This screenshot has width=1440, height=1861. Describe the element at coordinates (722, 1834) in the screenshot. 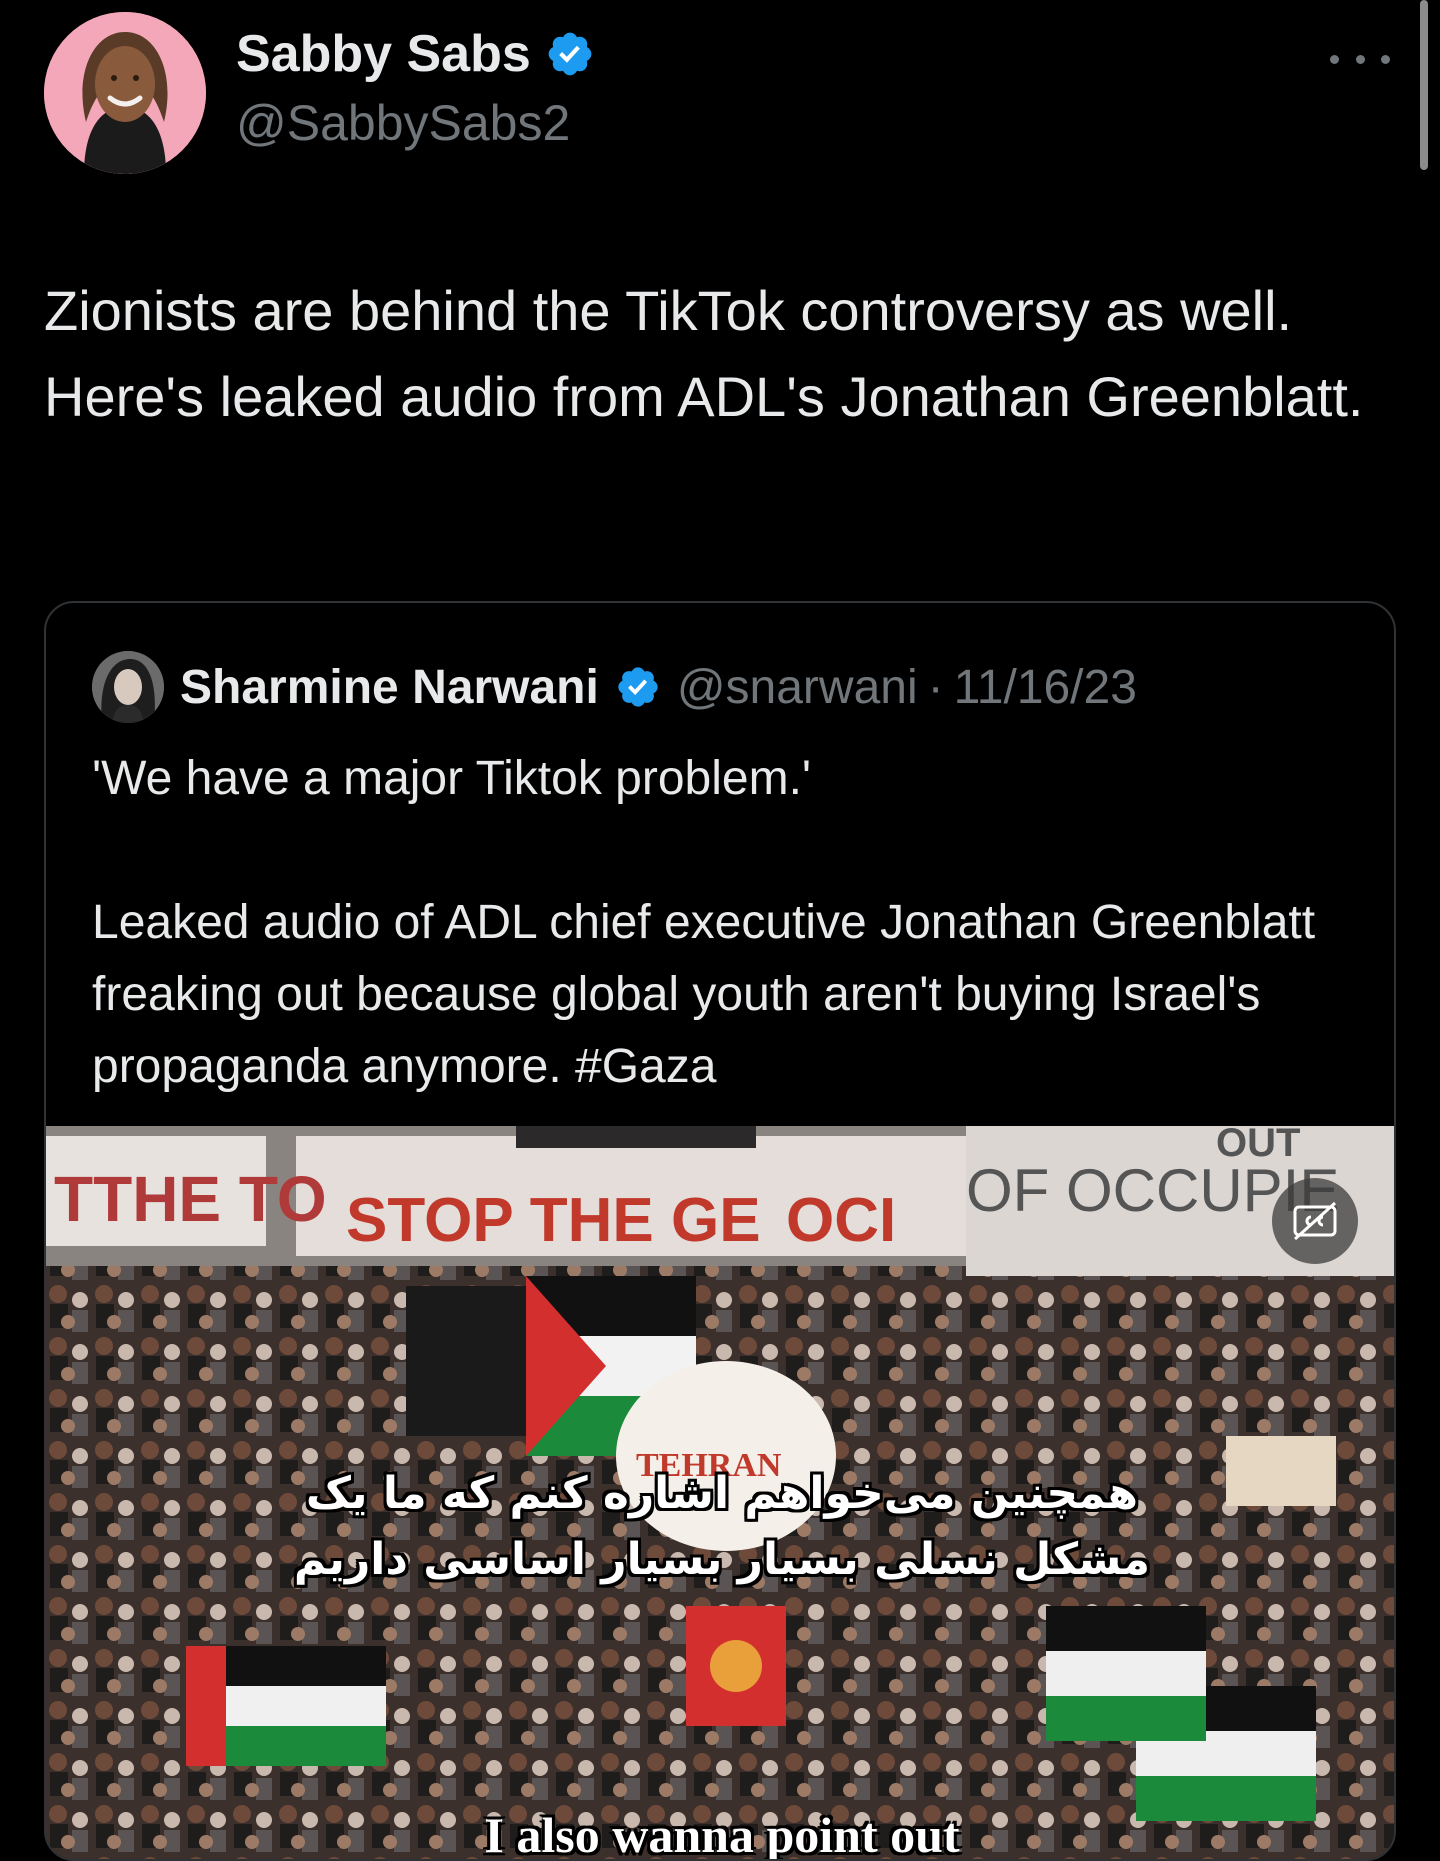

I see `video-subtitle-english: I also wanna point out` at that location.